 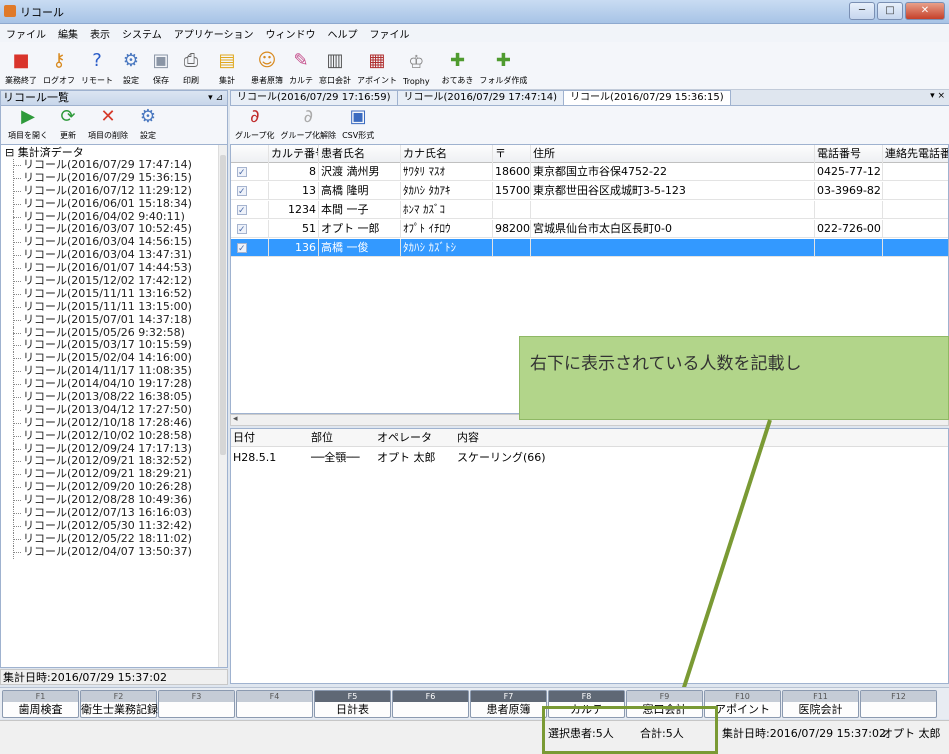 I want to click on toolbar-button-11: ♔ Trophy, so click(x=416, y=65).